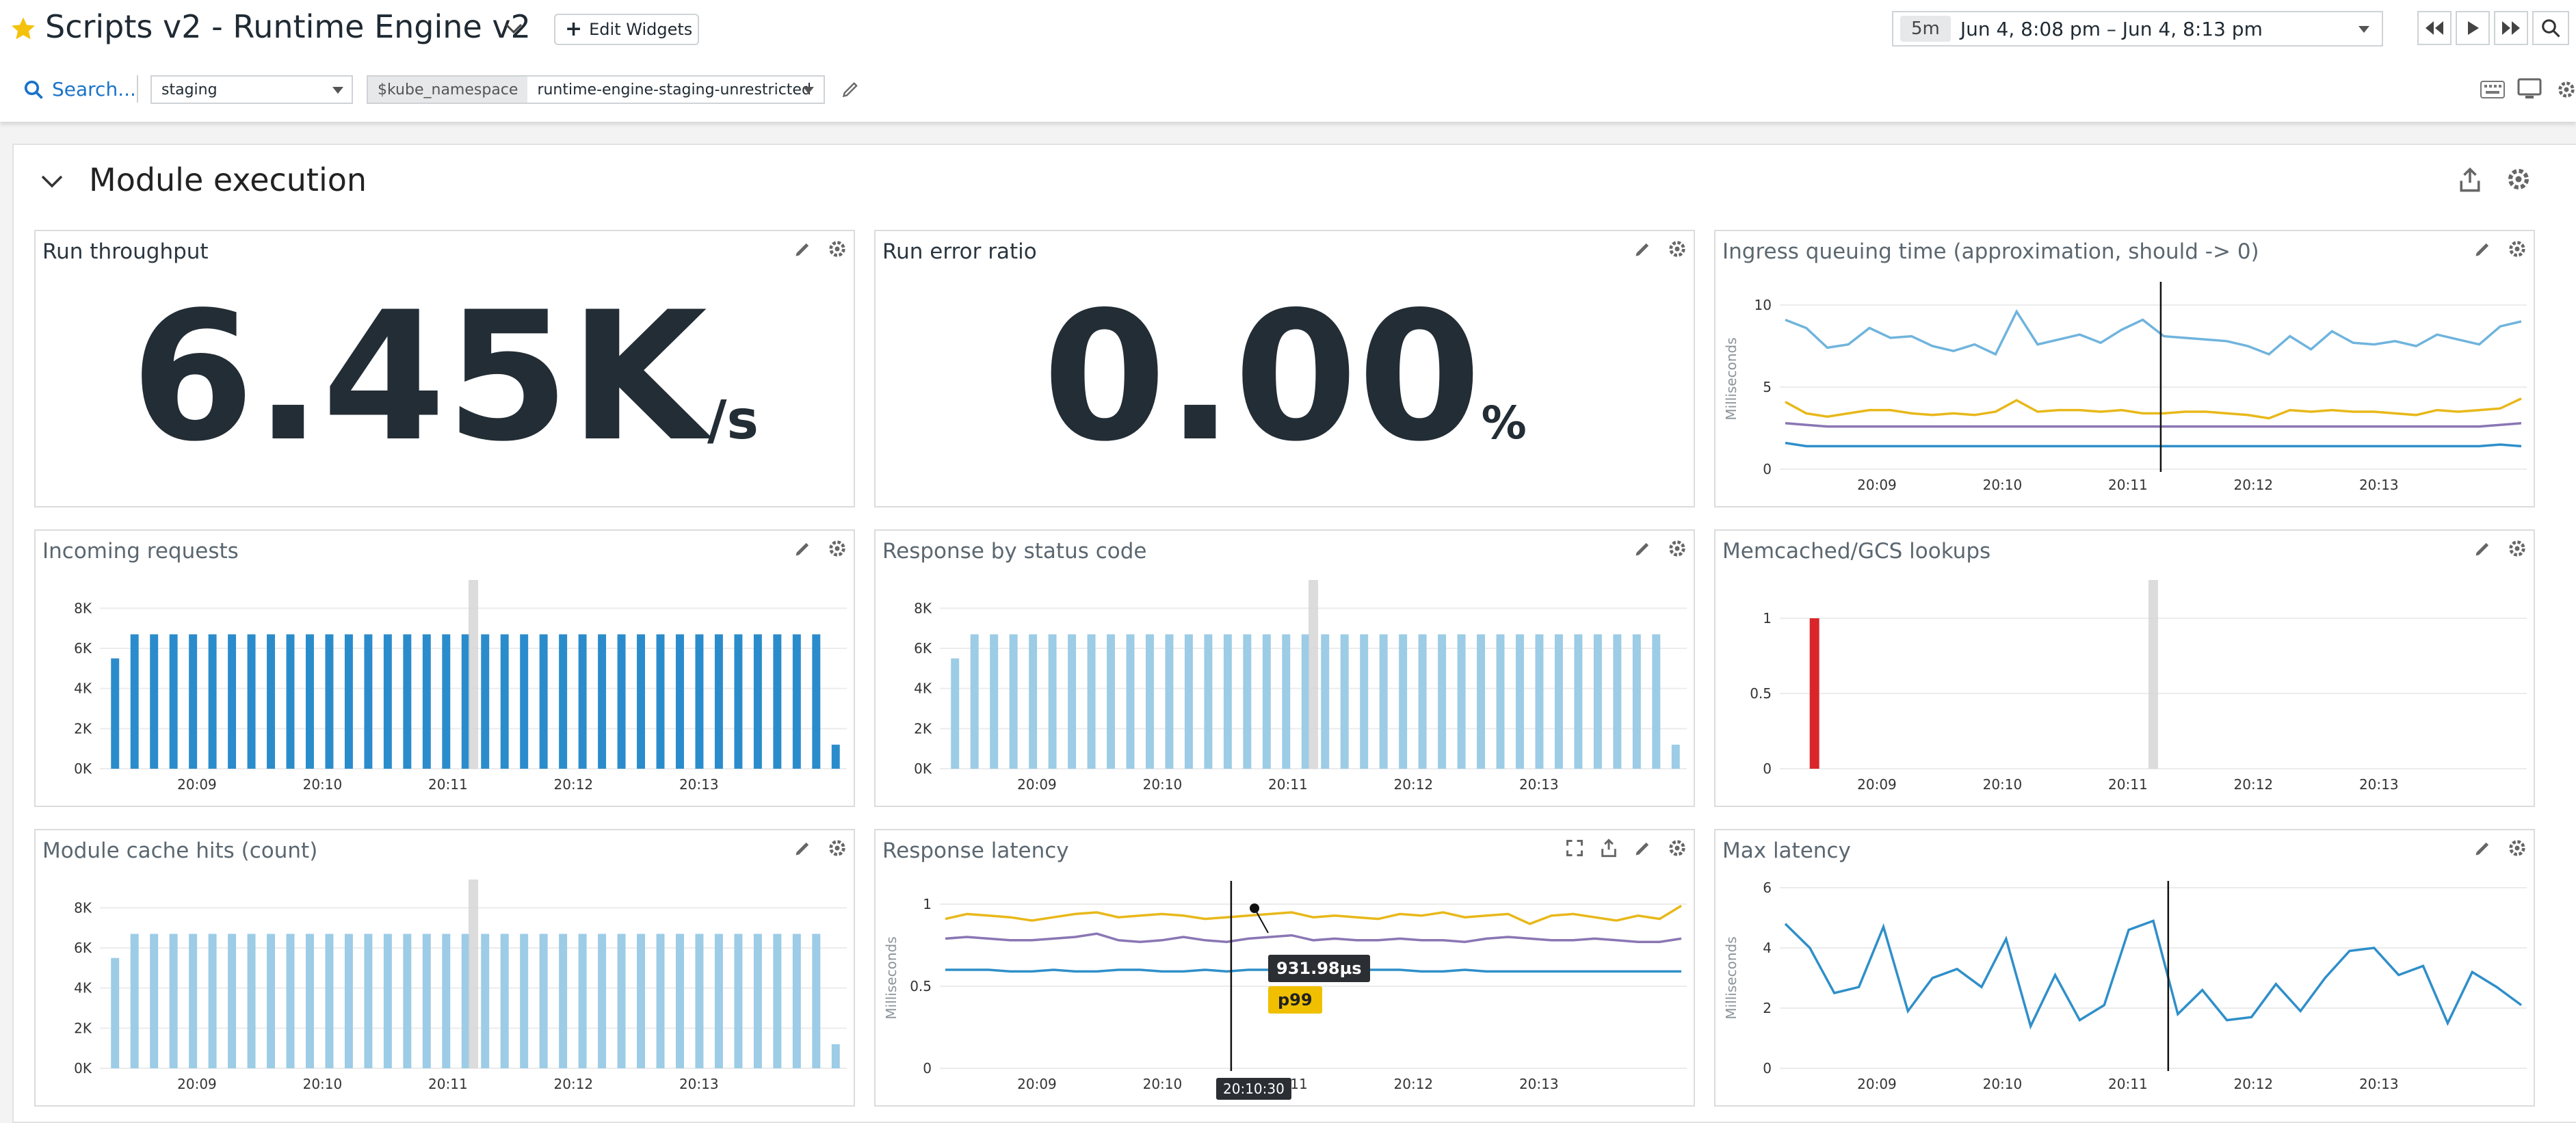 The image size is (2576, 1123). Describe the element at coordinates (641, 29) in the screenshot. I see `edit-widgets-label: Edit Widgets` at that location.